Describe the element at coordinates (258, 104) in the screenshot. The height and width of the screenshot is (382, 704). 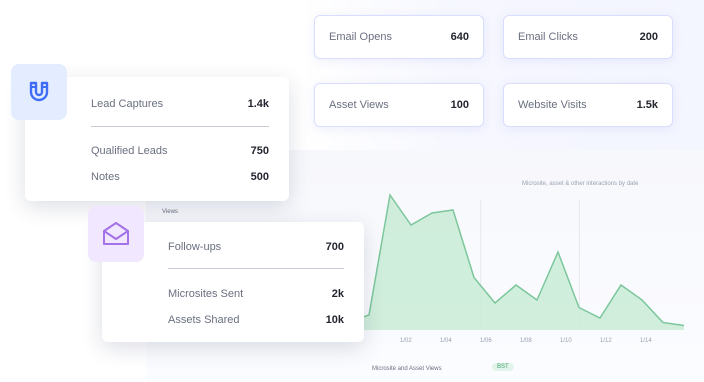
I see `row-value: 1.4k` at that location.